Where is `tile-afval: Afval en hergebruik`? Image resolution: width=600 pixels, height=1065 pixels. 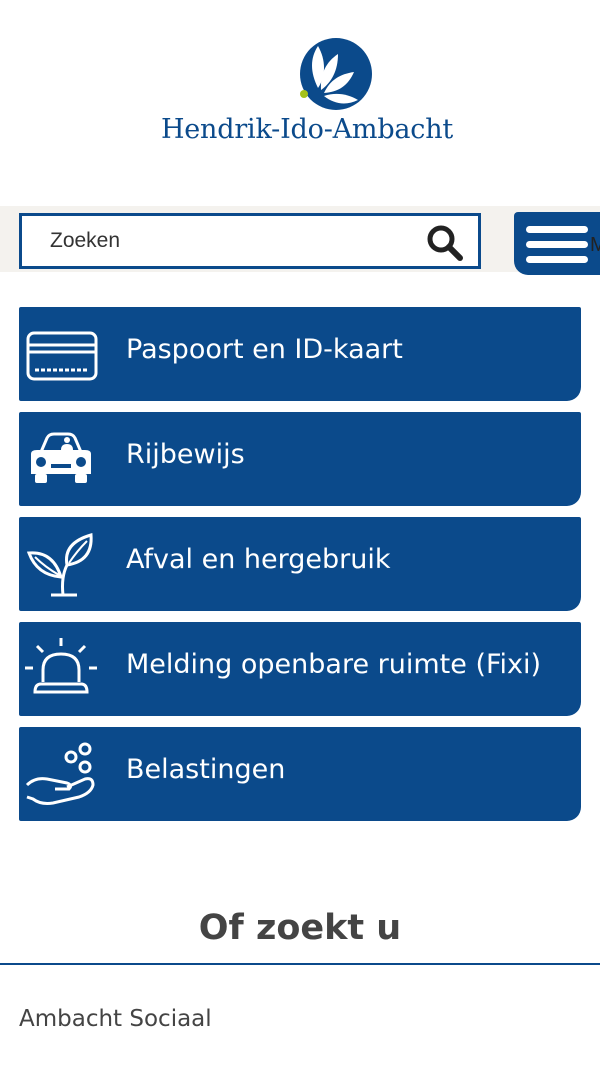
tile-afval: Afval en hergebruik is located at coordinates (300, 564).